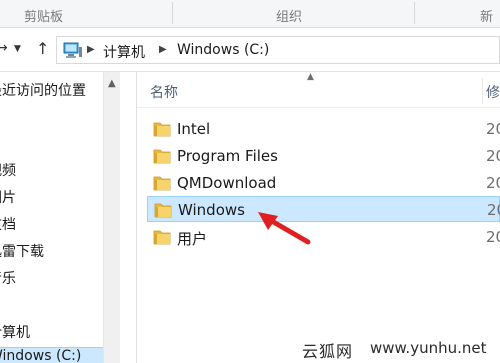 The height and width of the screenshot is (363, 500). I want to click on file-row-windows: Windows 20, so click(323, 209).